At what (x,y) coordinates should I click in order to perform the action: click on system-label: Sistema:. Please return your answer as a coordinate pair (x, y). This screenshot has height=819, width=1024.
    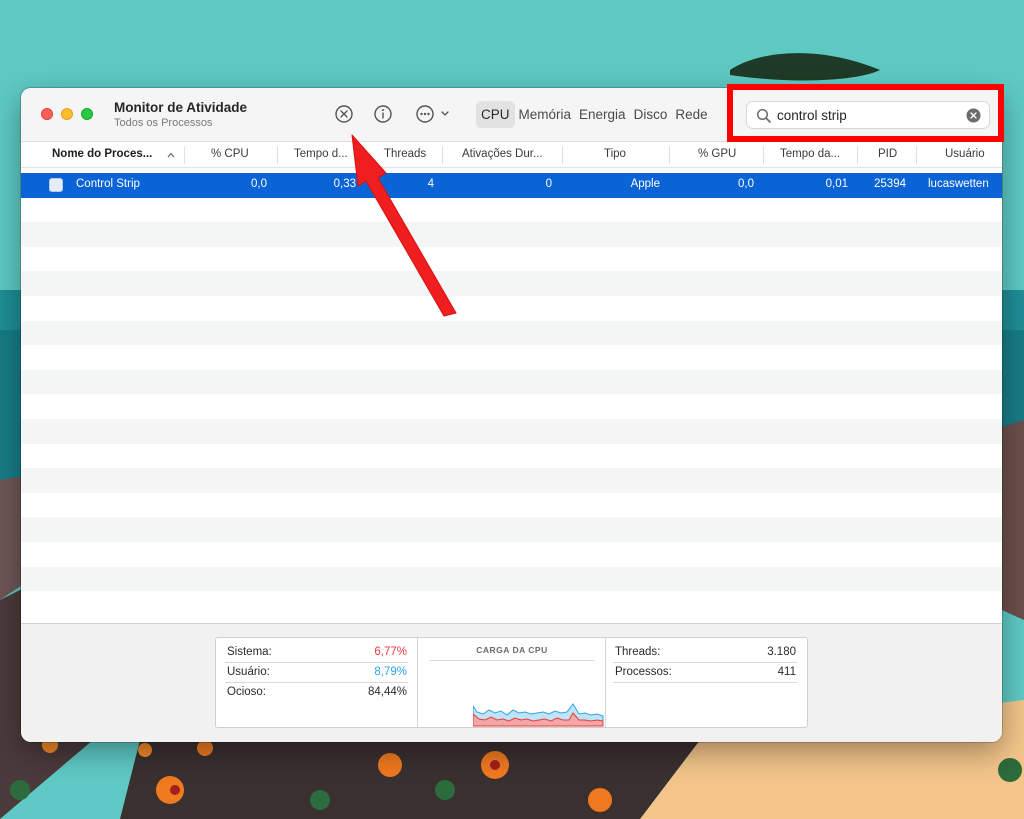
    Looking at the image, I should click on (249, 652).